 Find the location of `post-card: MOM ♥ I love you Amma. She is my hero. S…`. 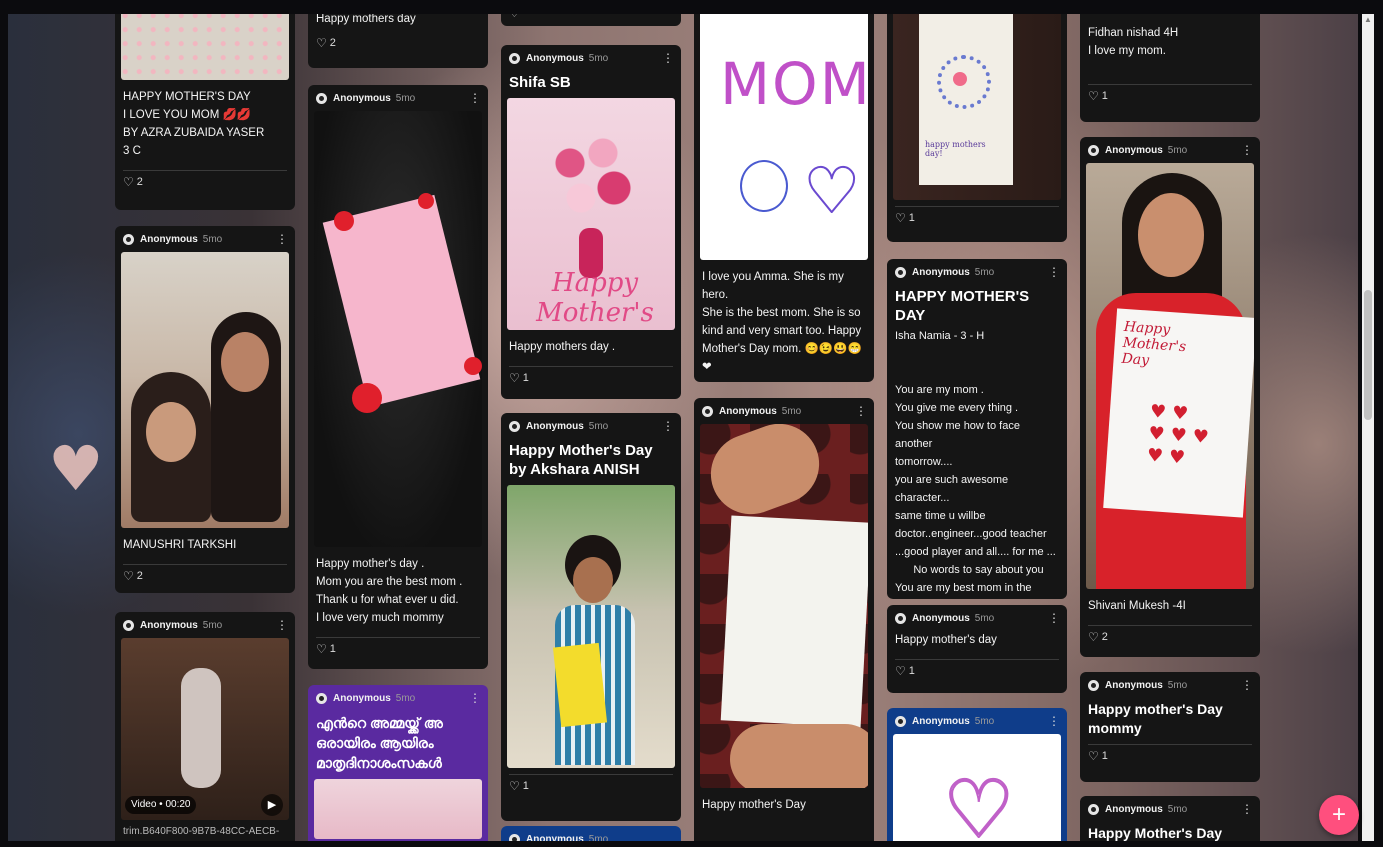

post-card: MOM ♥ I love you Amma. She is my hero. S… is located at coordinates (784, 198).